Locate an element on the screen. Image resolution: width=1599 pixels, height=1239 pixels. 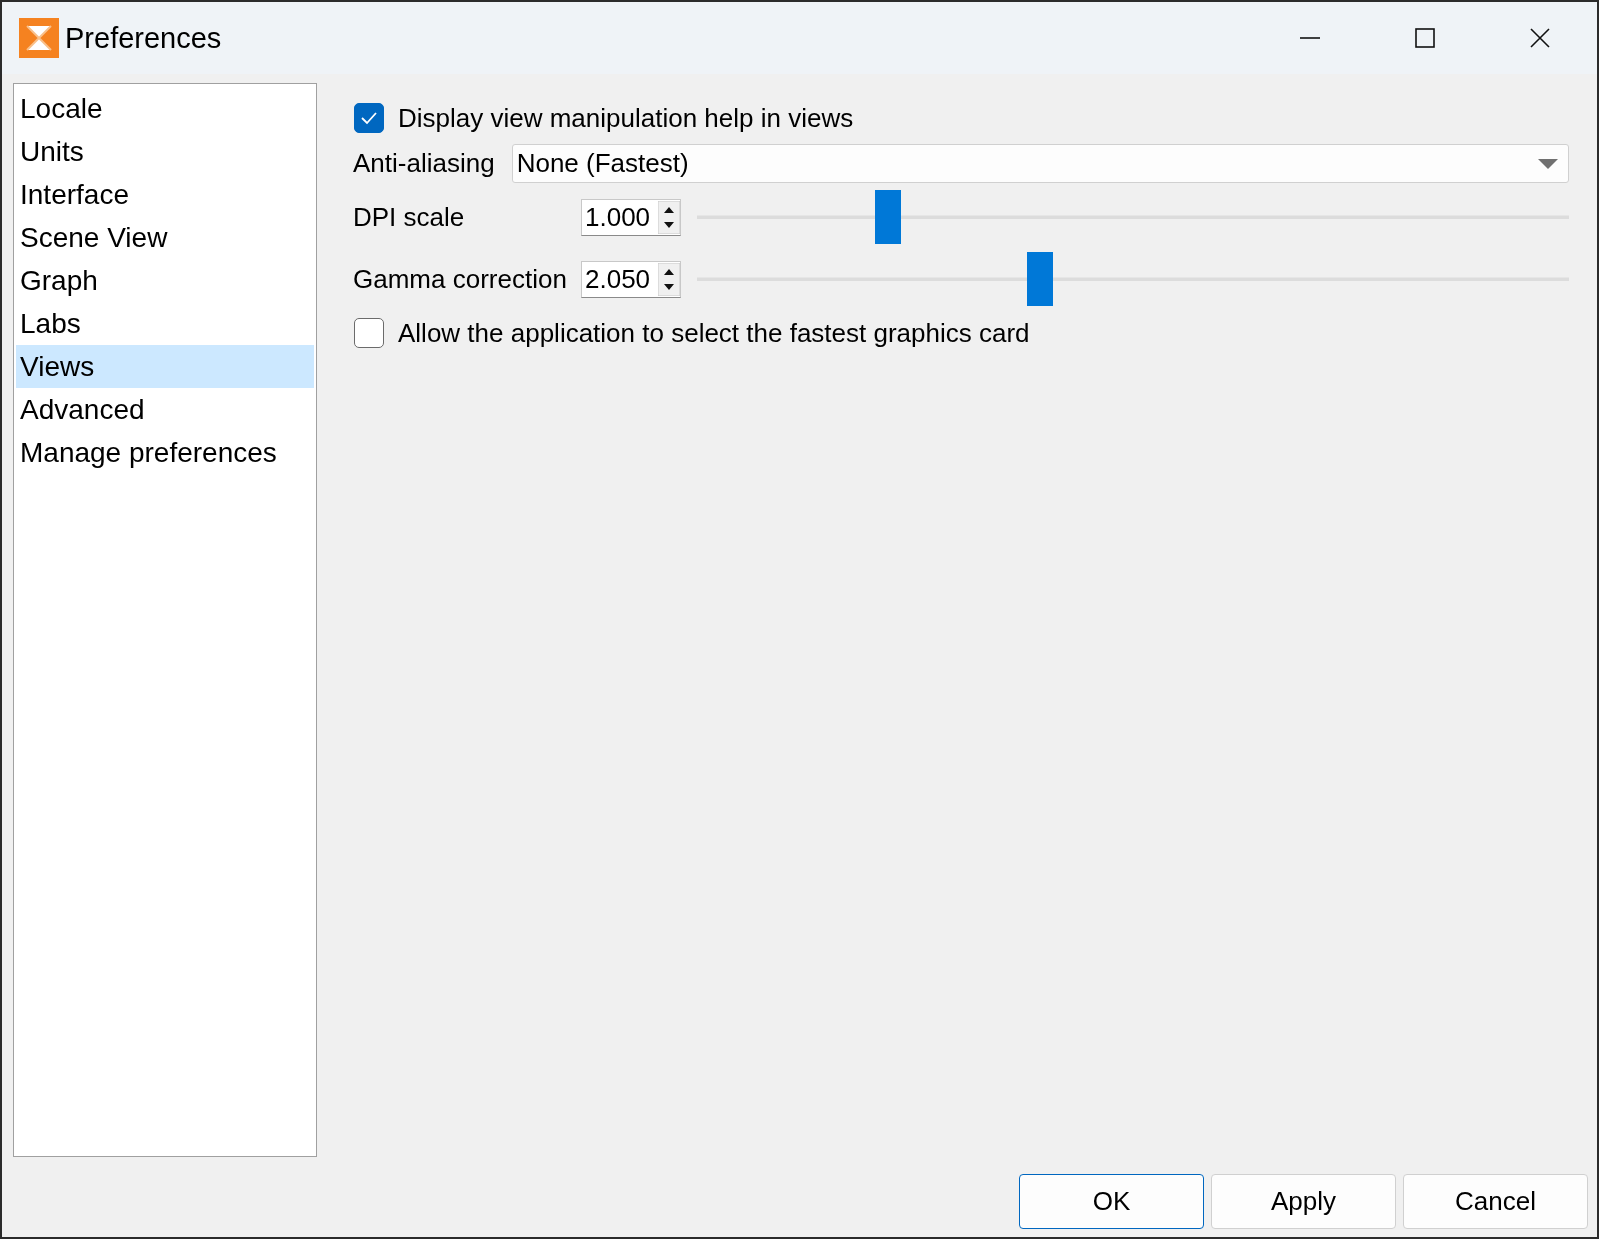
field-label: Anti-aliasing is located at coordinates (424, 163).